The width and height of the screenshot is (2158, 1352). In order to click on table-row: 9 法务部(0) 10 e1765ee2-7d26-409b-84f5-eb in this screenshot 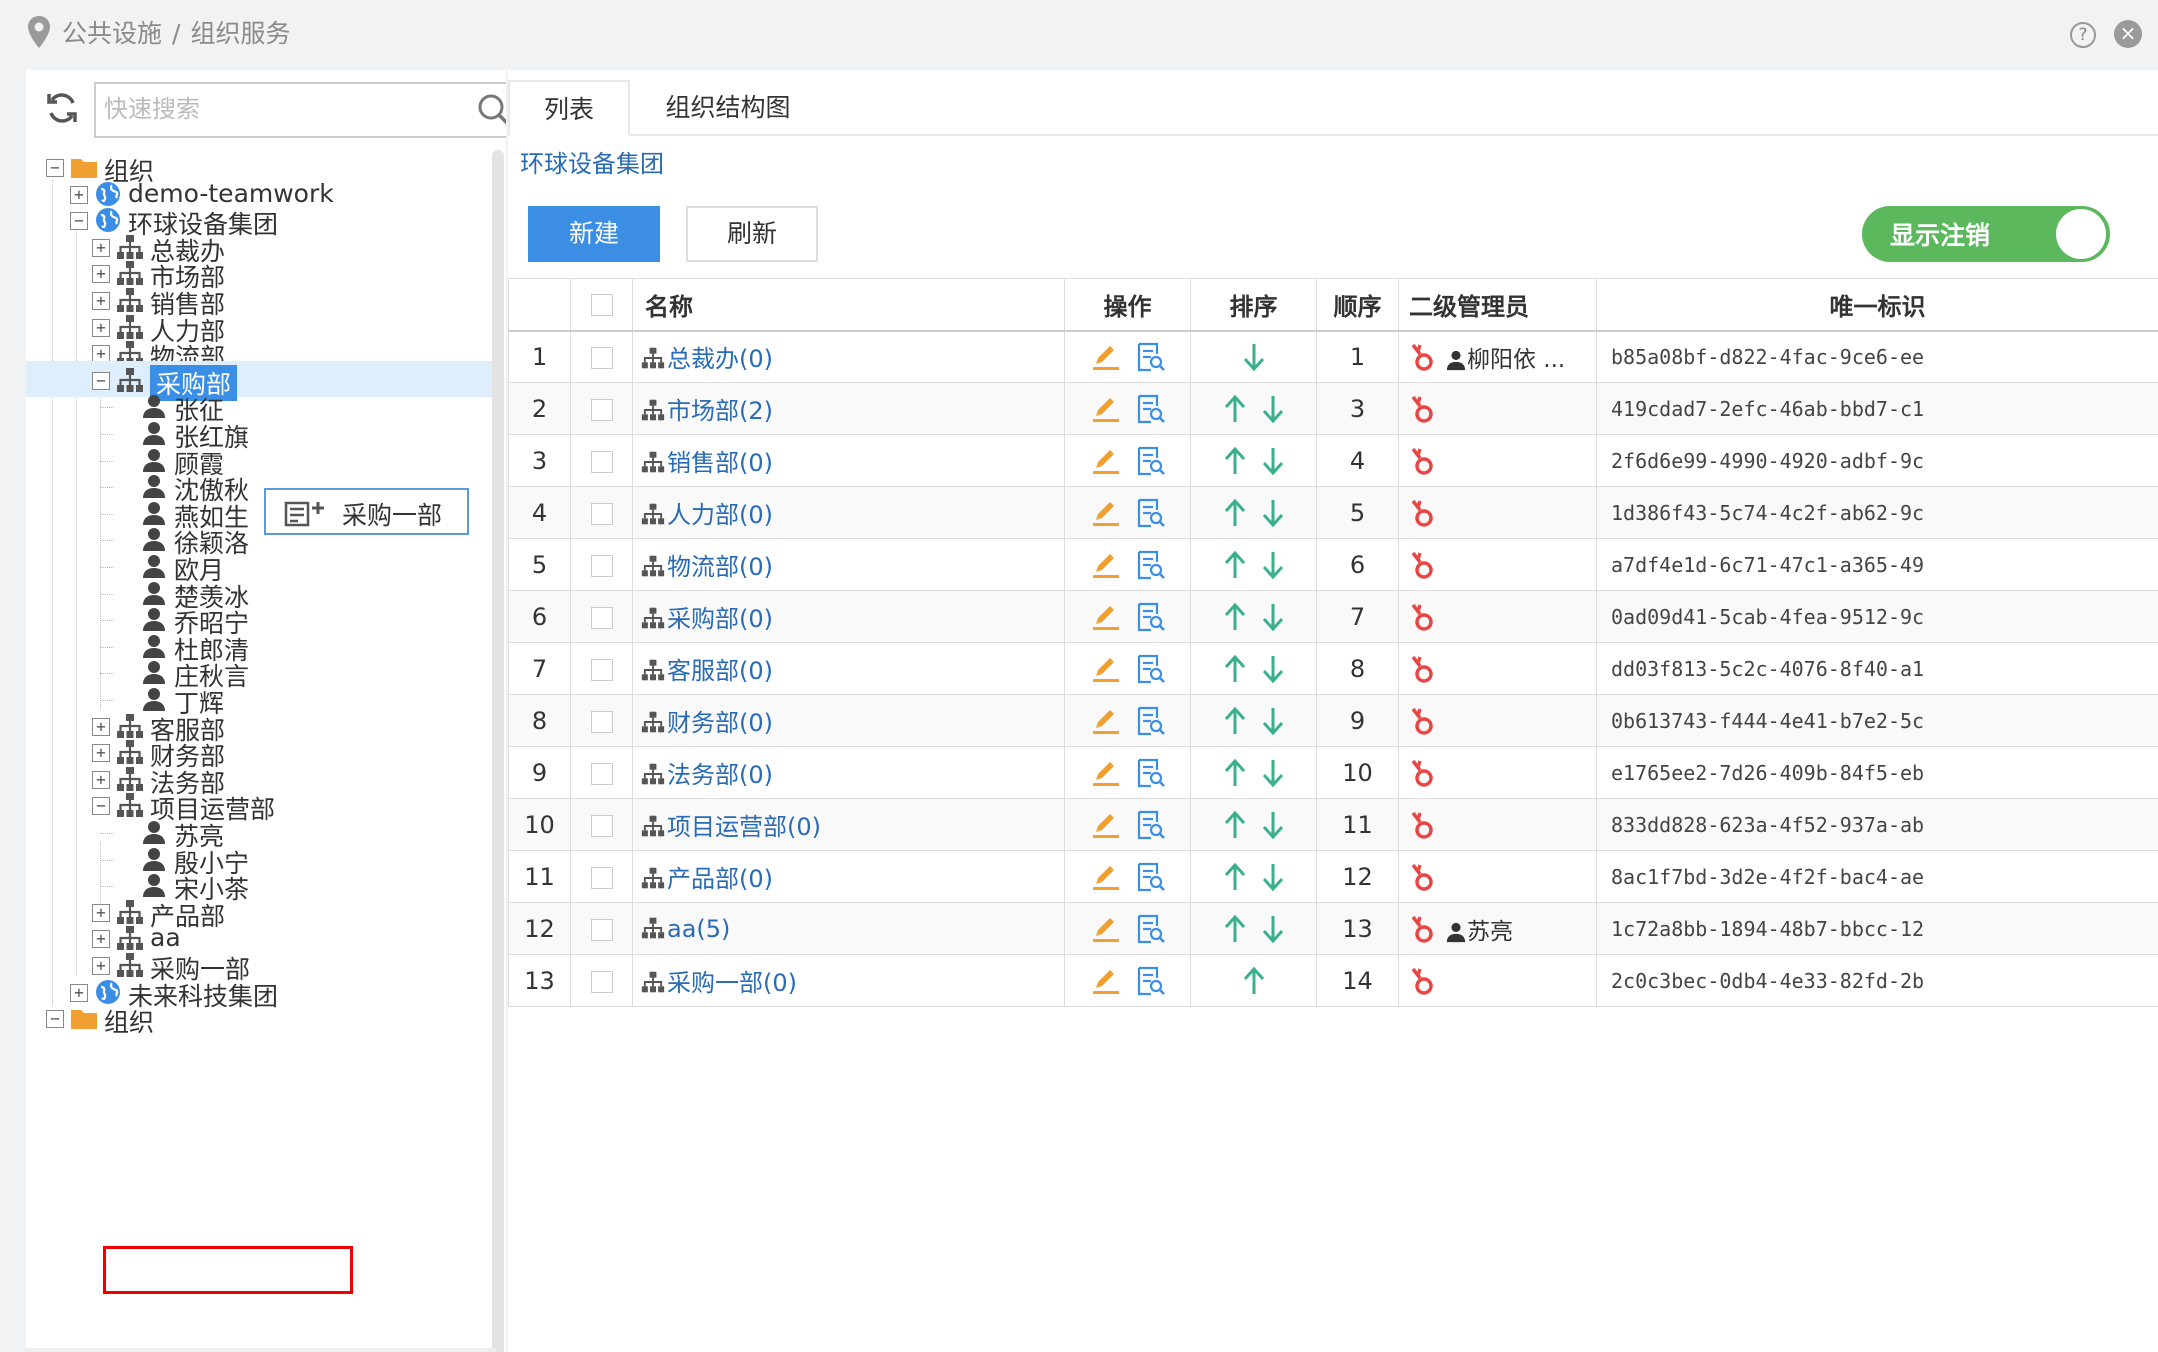, I will do `click(1333, 772)`.